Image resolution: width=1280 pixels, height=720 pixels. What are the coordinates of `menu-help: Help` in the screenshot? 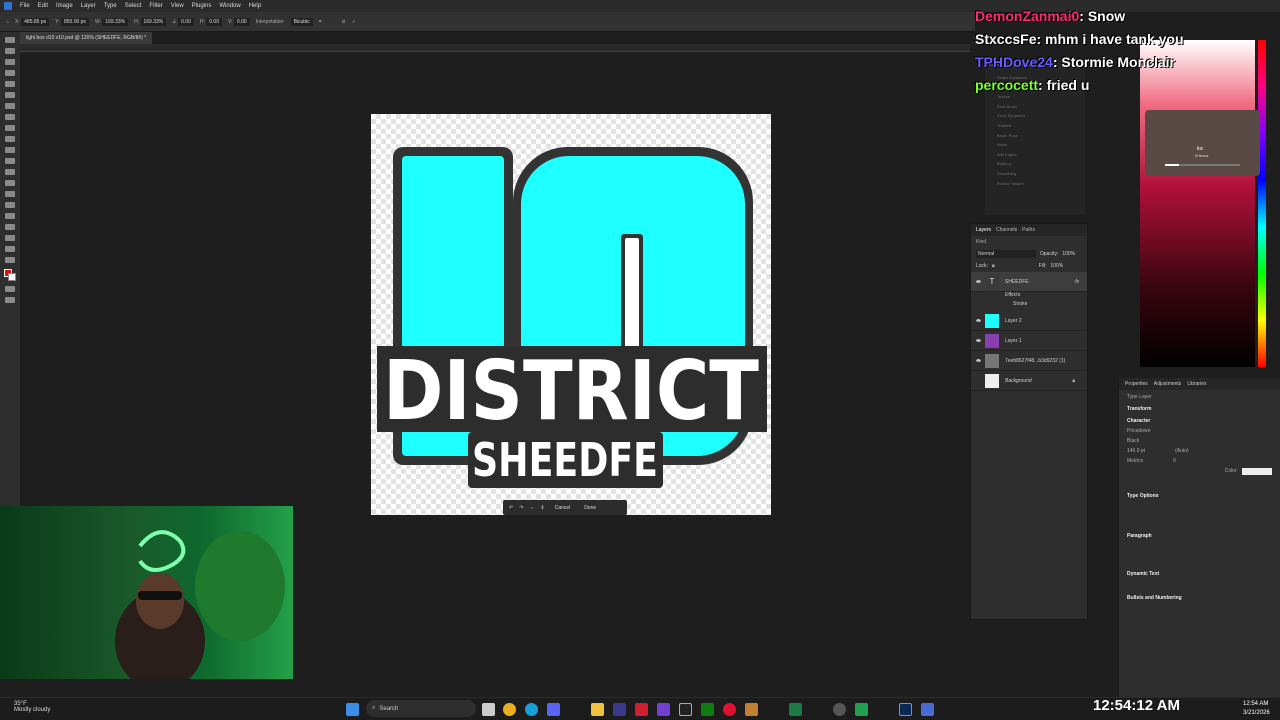 It's located at (255, 6).